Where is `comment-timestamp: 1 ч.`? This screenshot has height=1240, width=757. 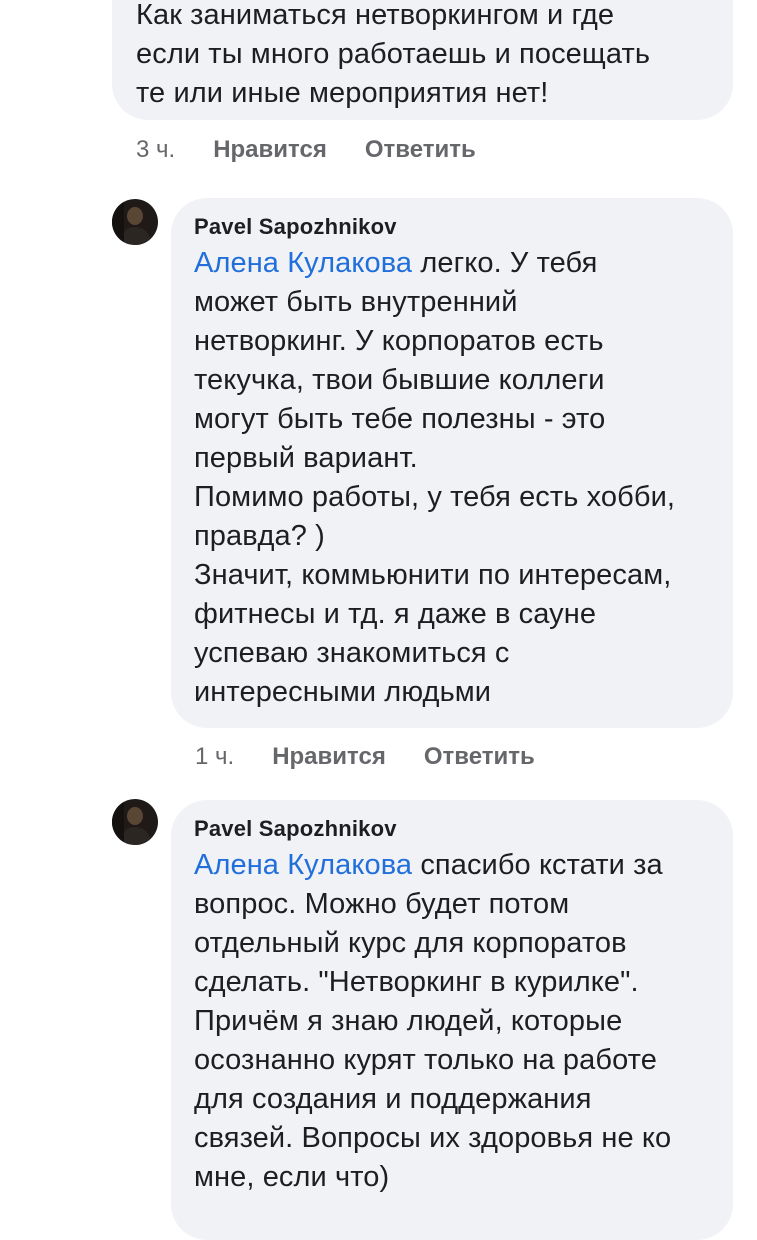
comment-timestamp: 1 ч. is located at coordinates (214, 757).